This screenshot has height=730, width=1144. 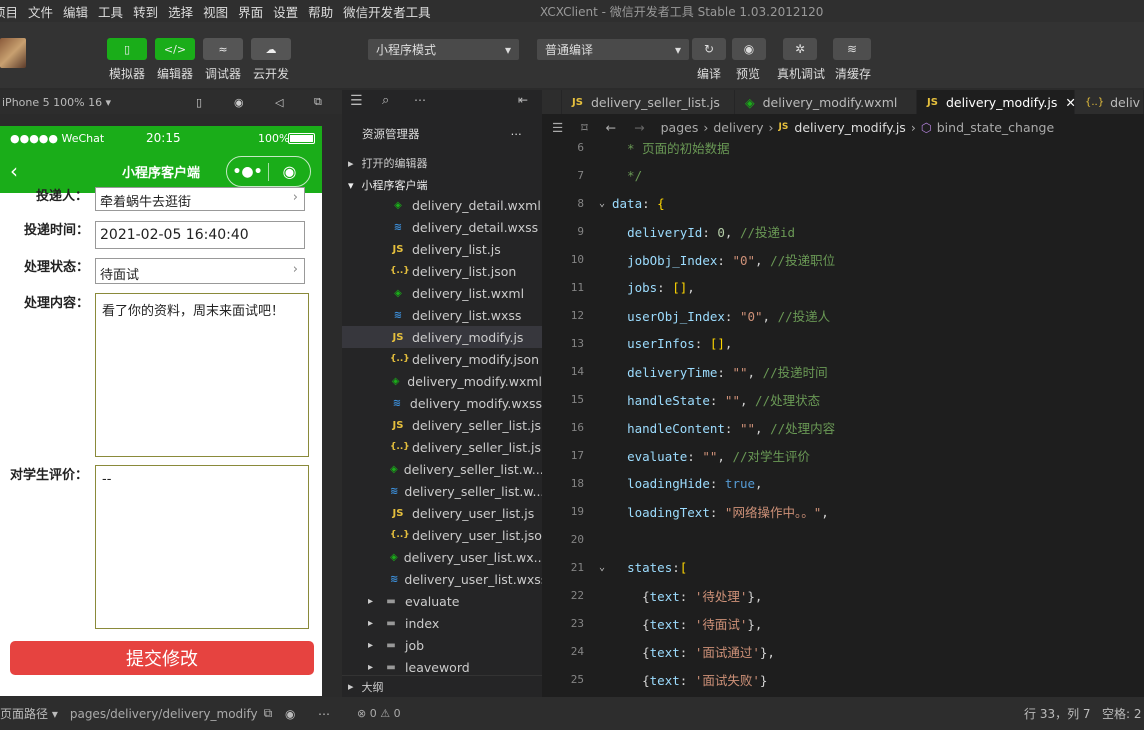 What do you see at coordinates (446, 535) in the screenshot?
I see `file-item: {..} delivery_user_list.json` at bounding box center [446, 535].